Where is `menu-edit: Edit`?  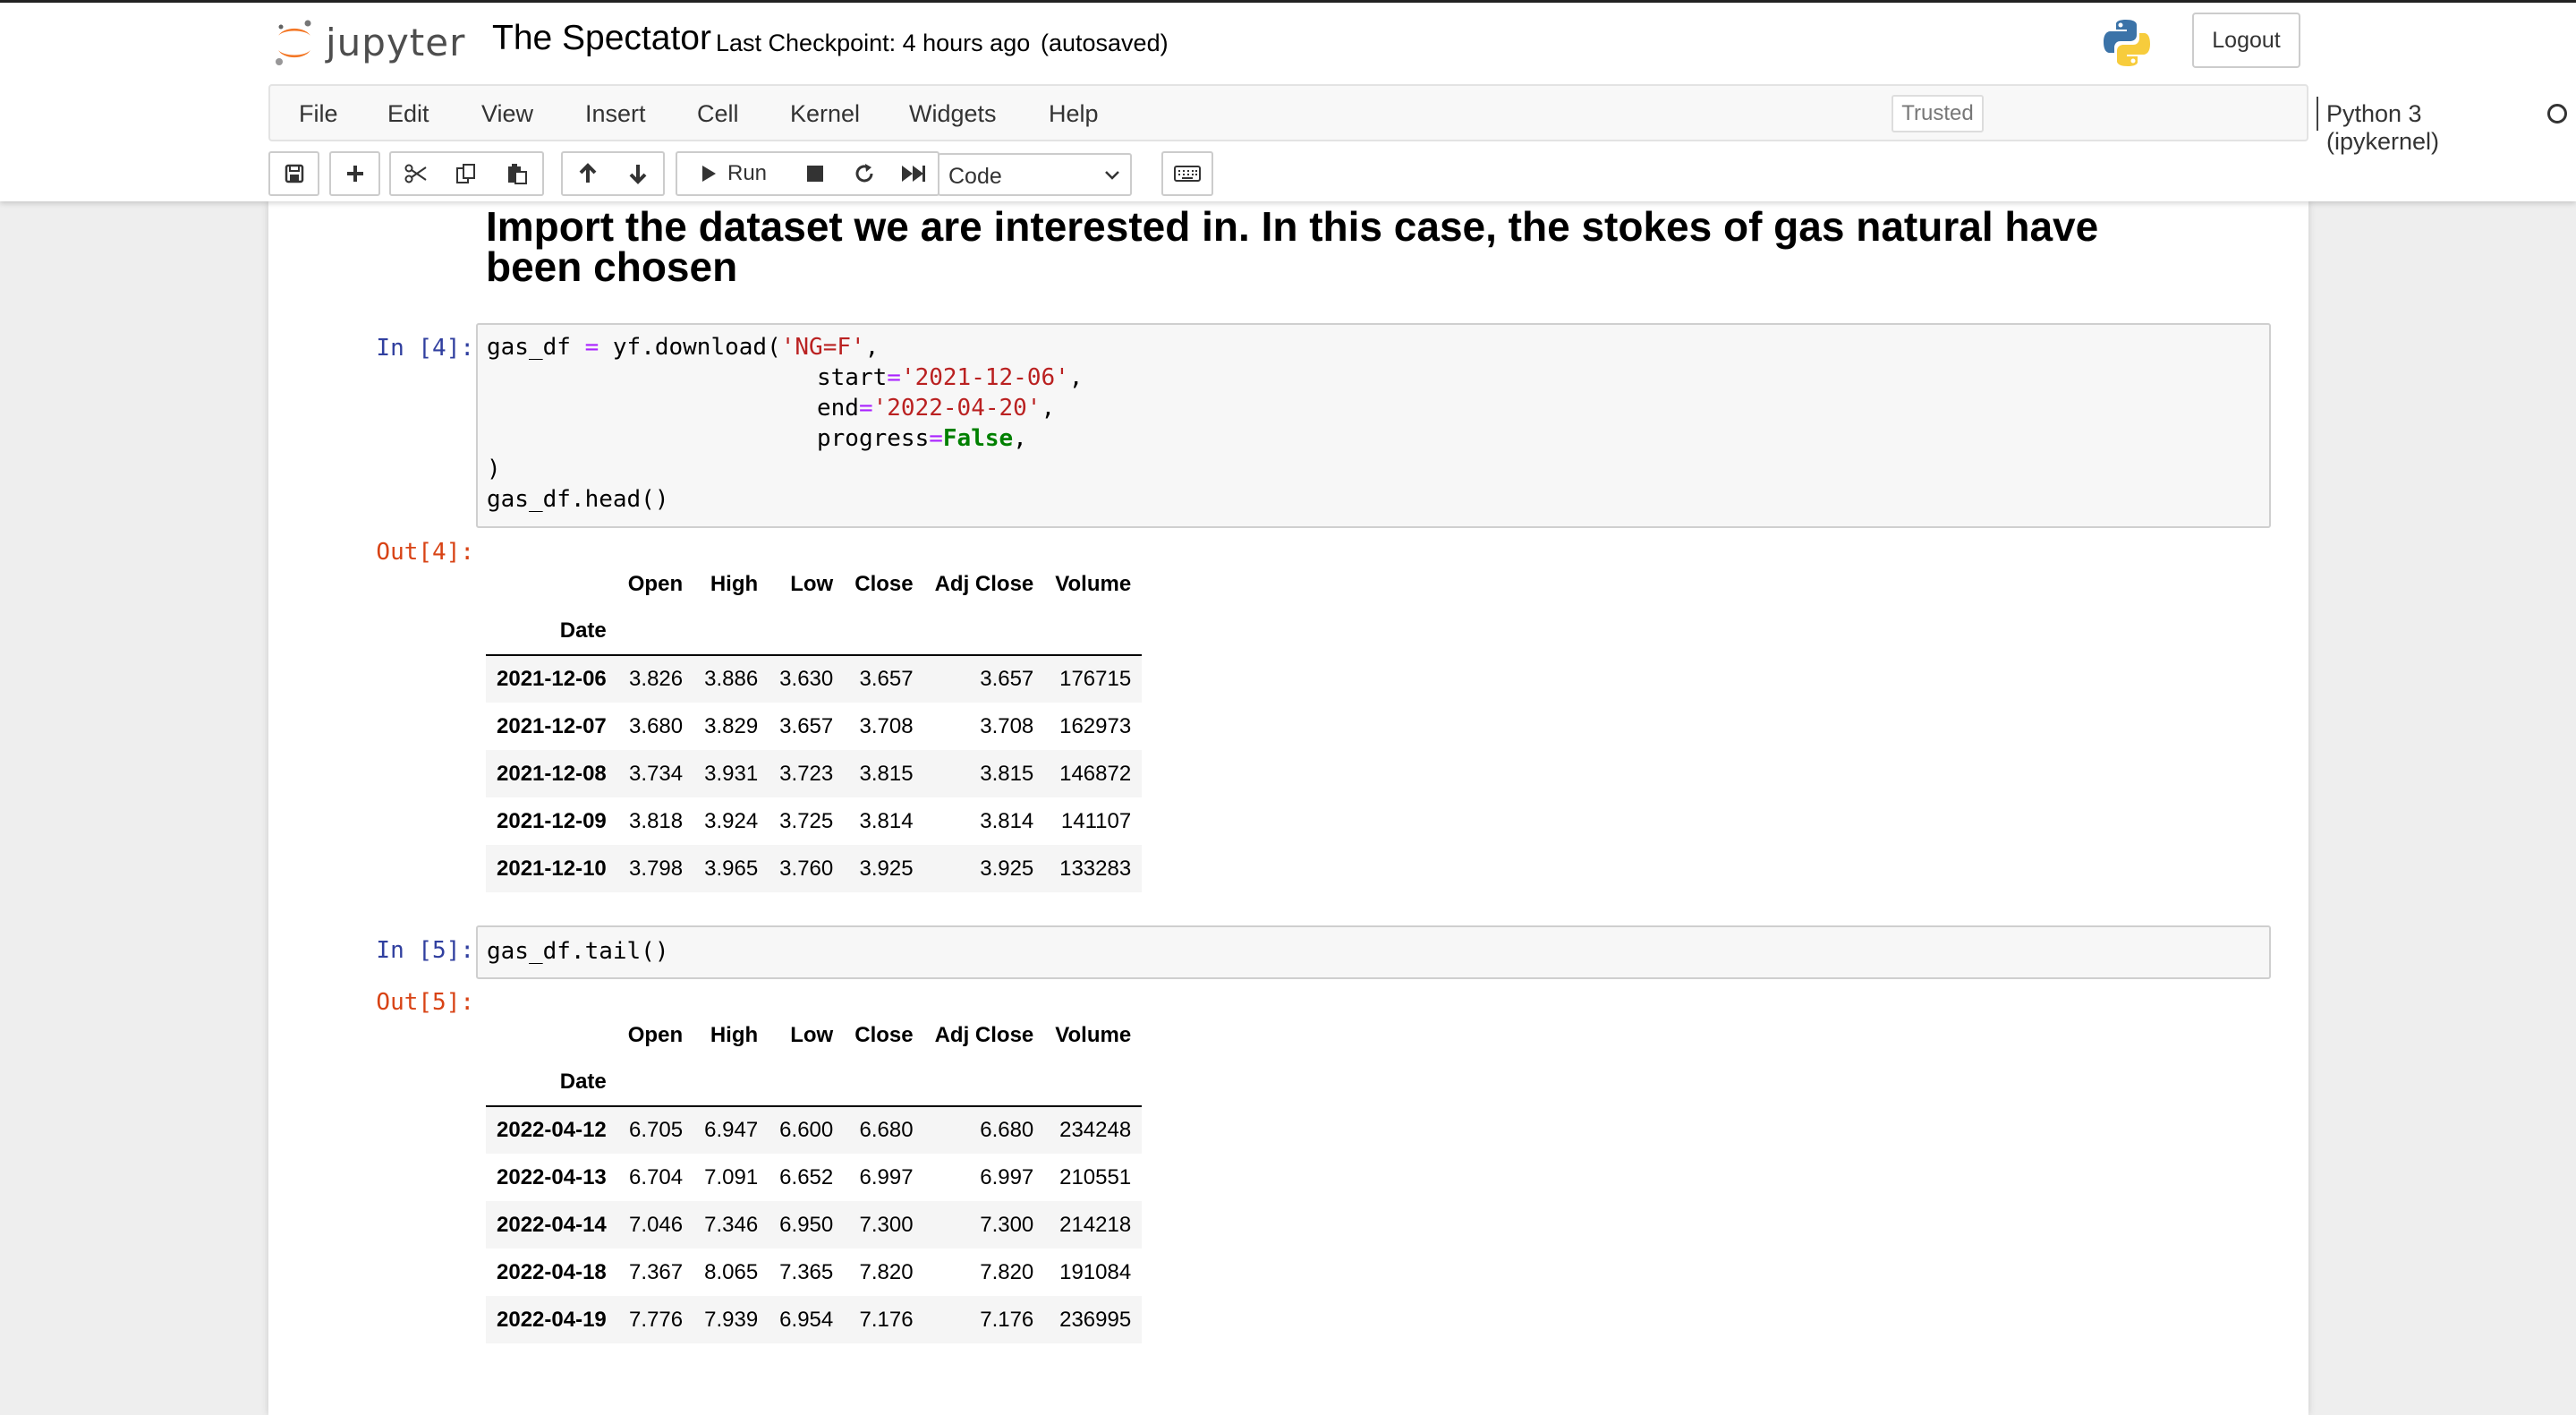 menu-edit: Edit is located at coordinates (408, 114).